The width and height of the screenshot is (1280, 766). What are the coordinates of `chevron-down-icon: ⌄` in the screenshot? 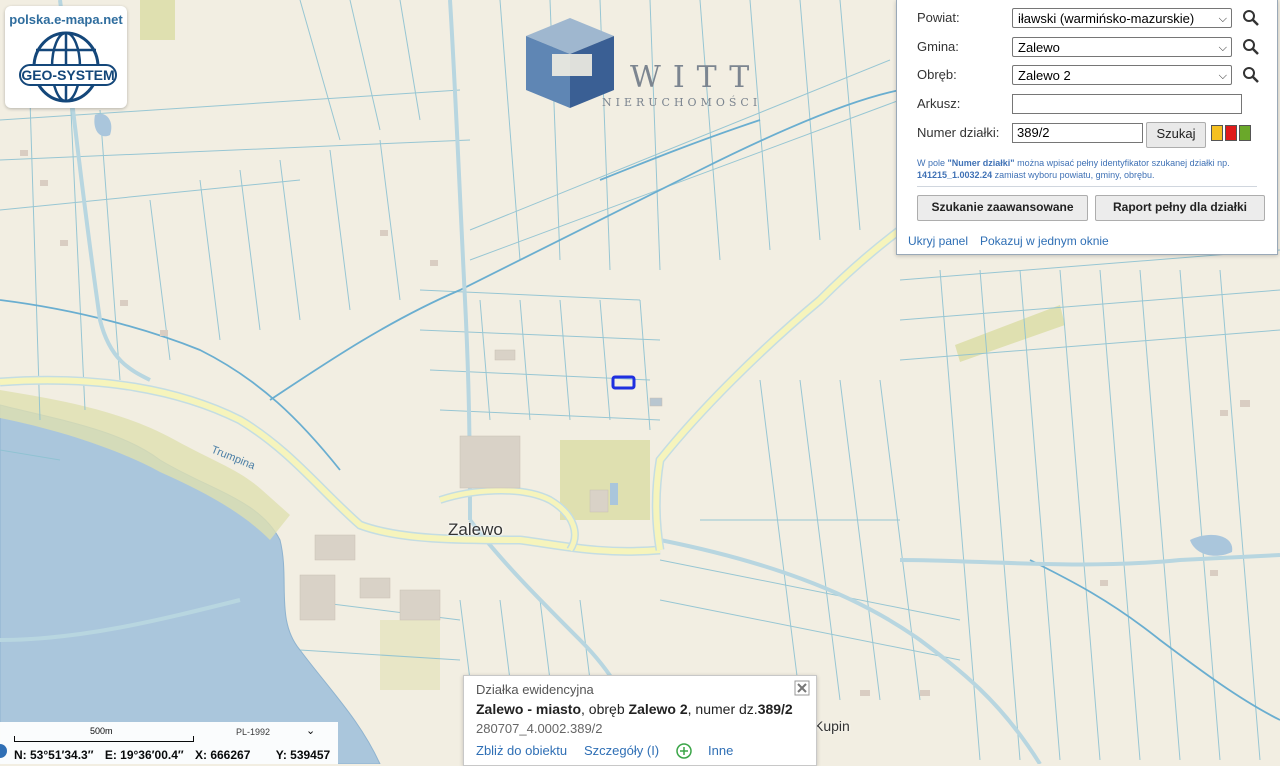 It's located at (310, 730).